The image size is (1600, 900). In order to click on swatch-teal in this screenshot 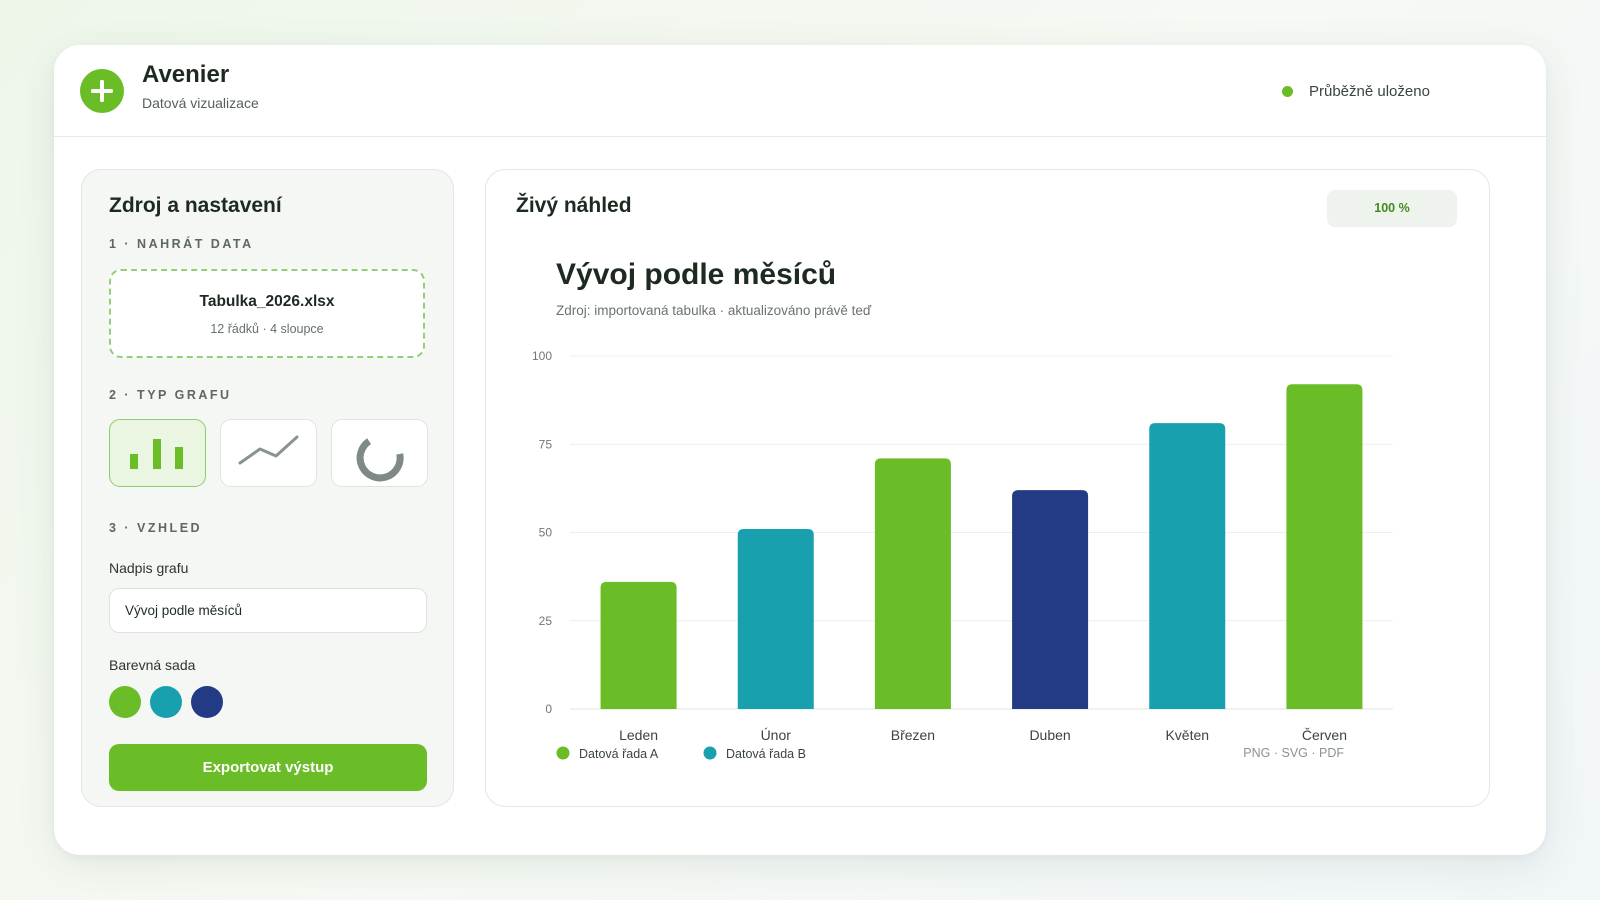, I will do `click(166, 702)`.